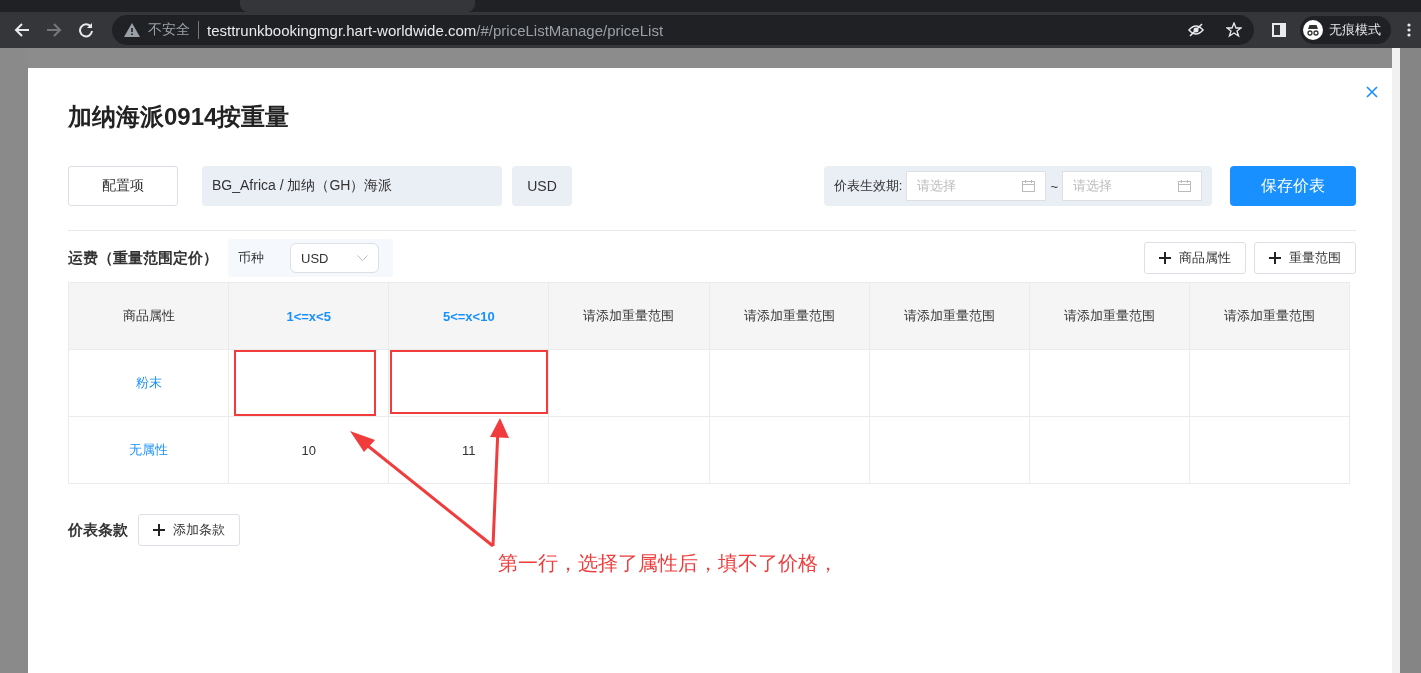 This screenshot has height=673, width=1421. I want to click on star-icon, so click(1234, 30).